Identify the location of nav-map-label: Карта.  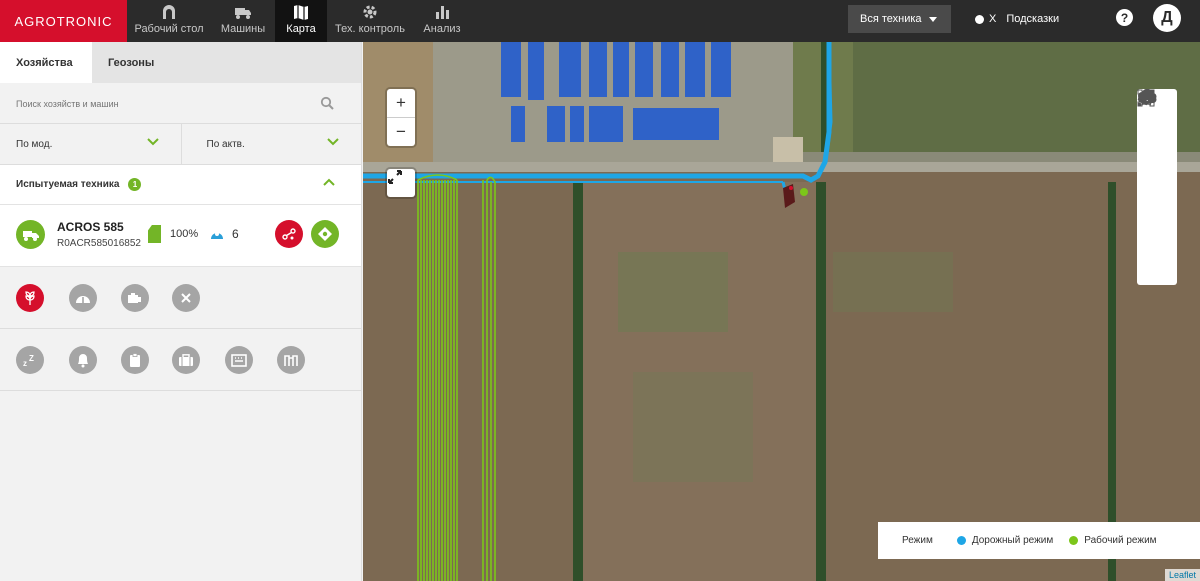
(301, 29).